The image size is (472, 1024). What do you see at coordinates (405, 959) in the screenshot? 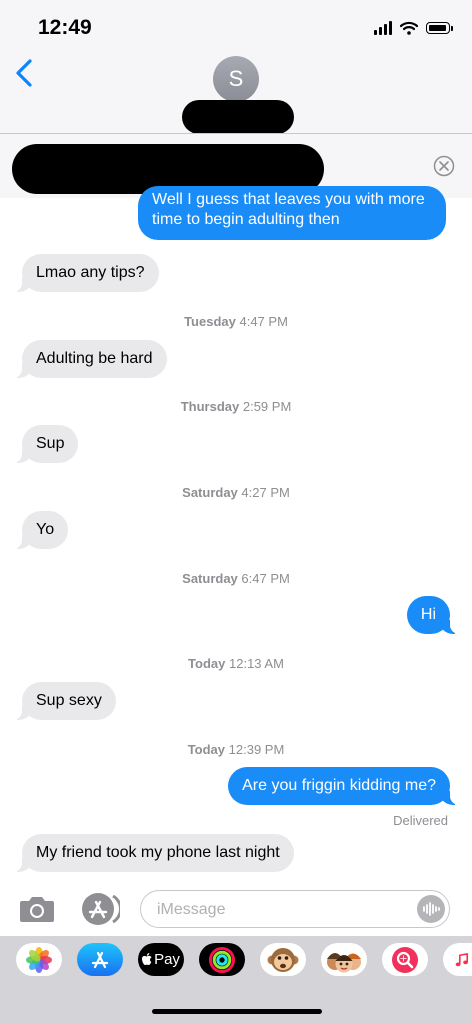
I see `web-search-icon` at bounding box center [405, 959].